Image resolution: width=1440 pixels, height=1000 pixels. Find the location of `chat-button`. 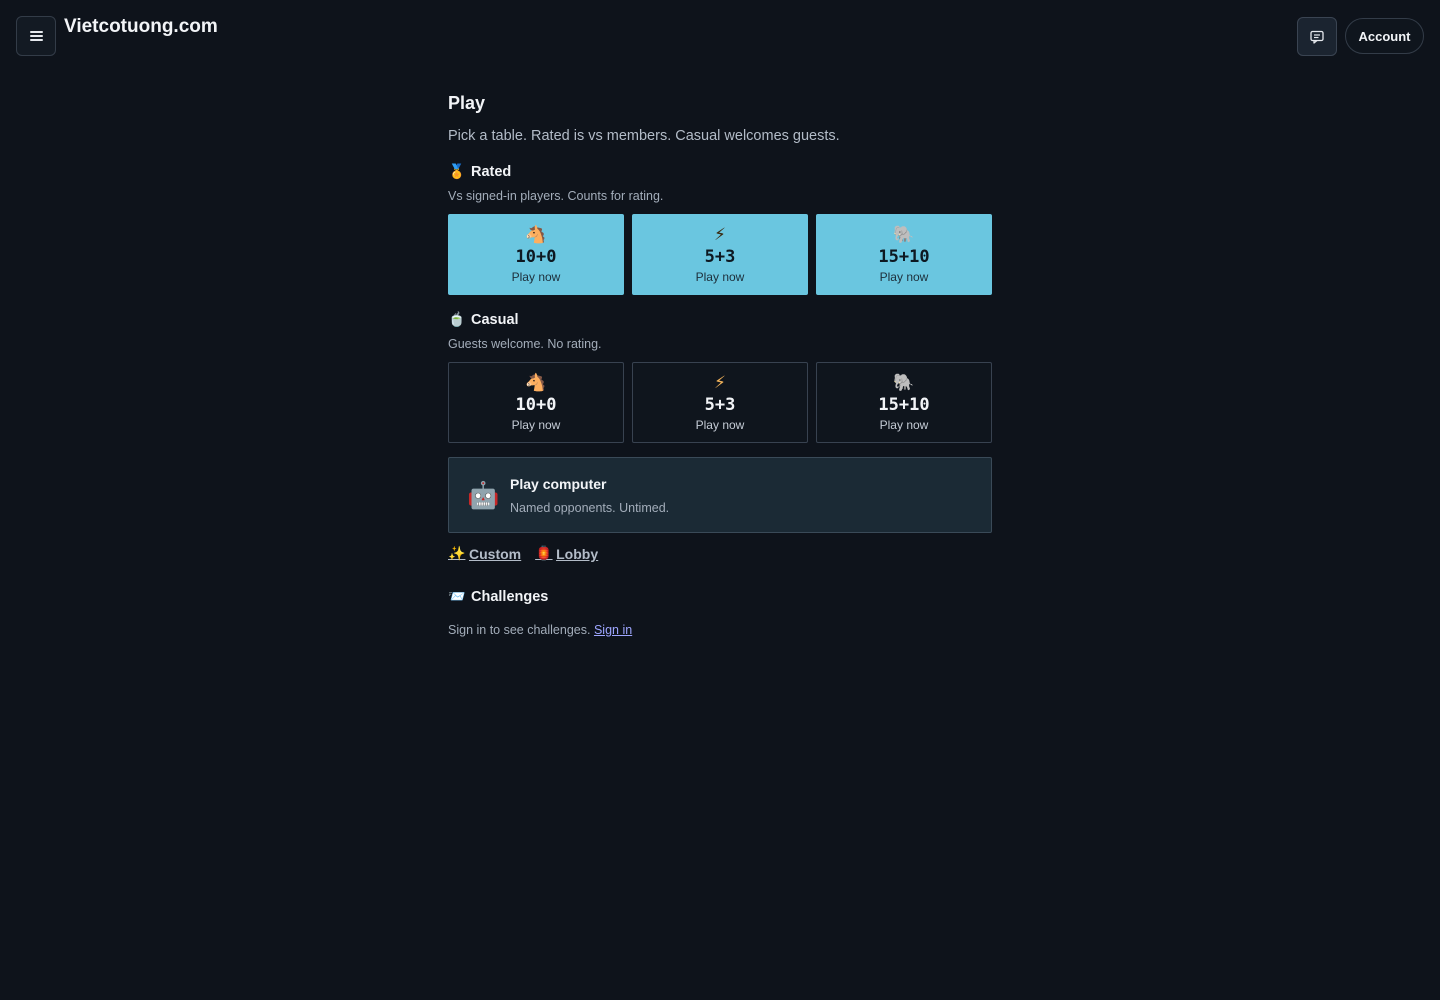

chat-button is located at coordinates (1317, 36).